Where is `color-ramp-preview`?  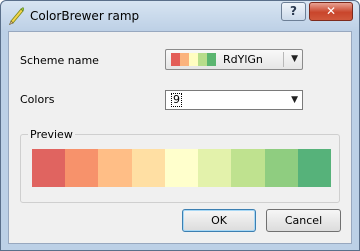 color-ramp-preview is located at coordinates (181, 168).